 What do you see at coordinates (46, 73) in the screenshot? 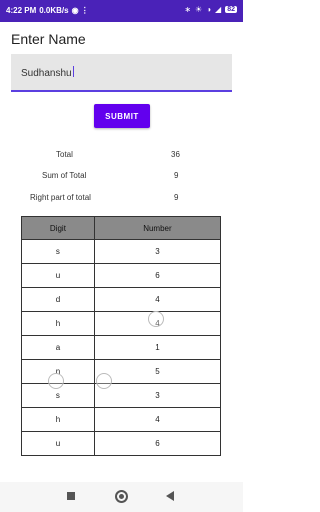
I see `name-value: Sudhanshu` at bounding box center [46, 73].